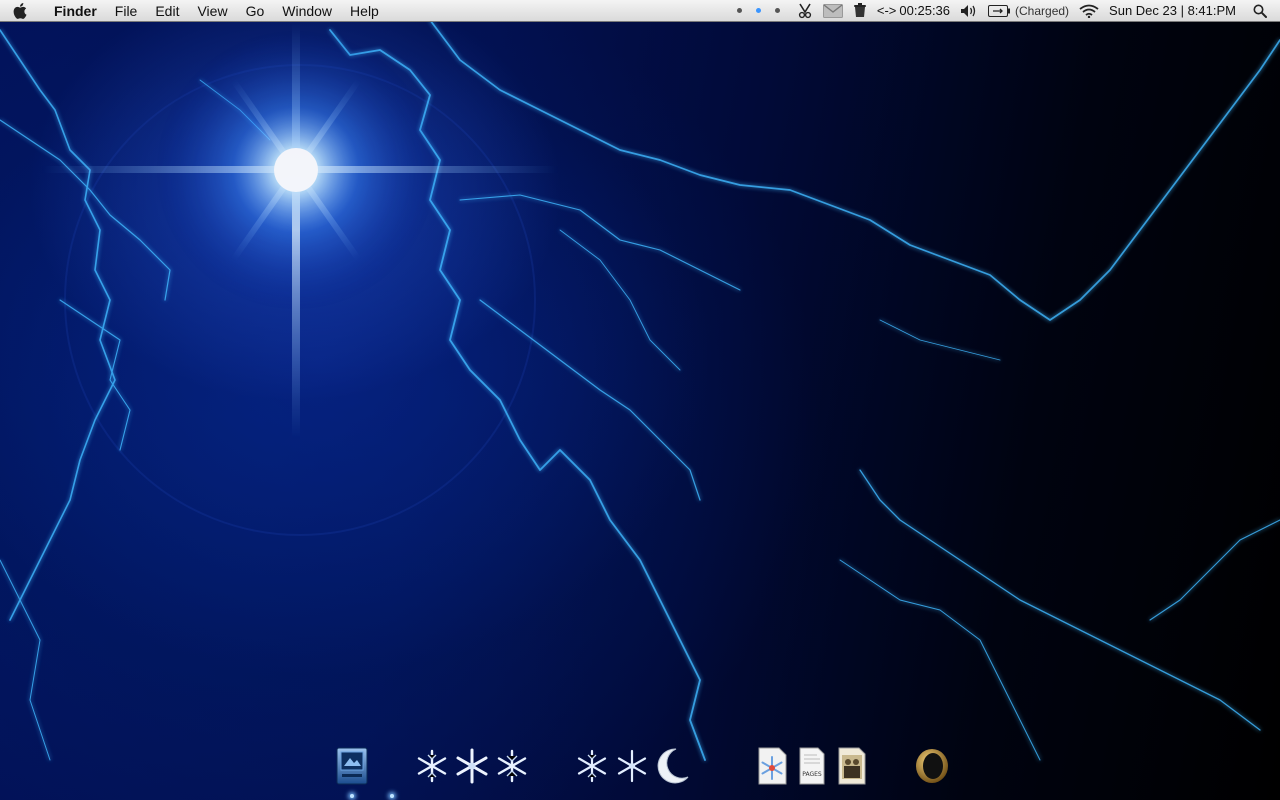  What do you see at coordinates (392, 796) in the screenshot?
I see `running-indicator` at bounding box center [392, 796].